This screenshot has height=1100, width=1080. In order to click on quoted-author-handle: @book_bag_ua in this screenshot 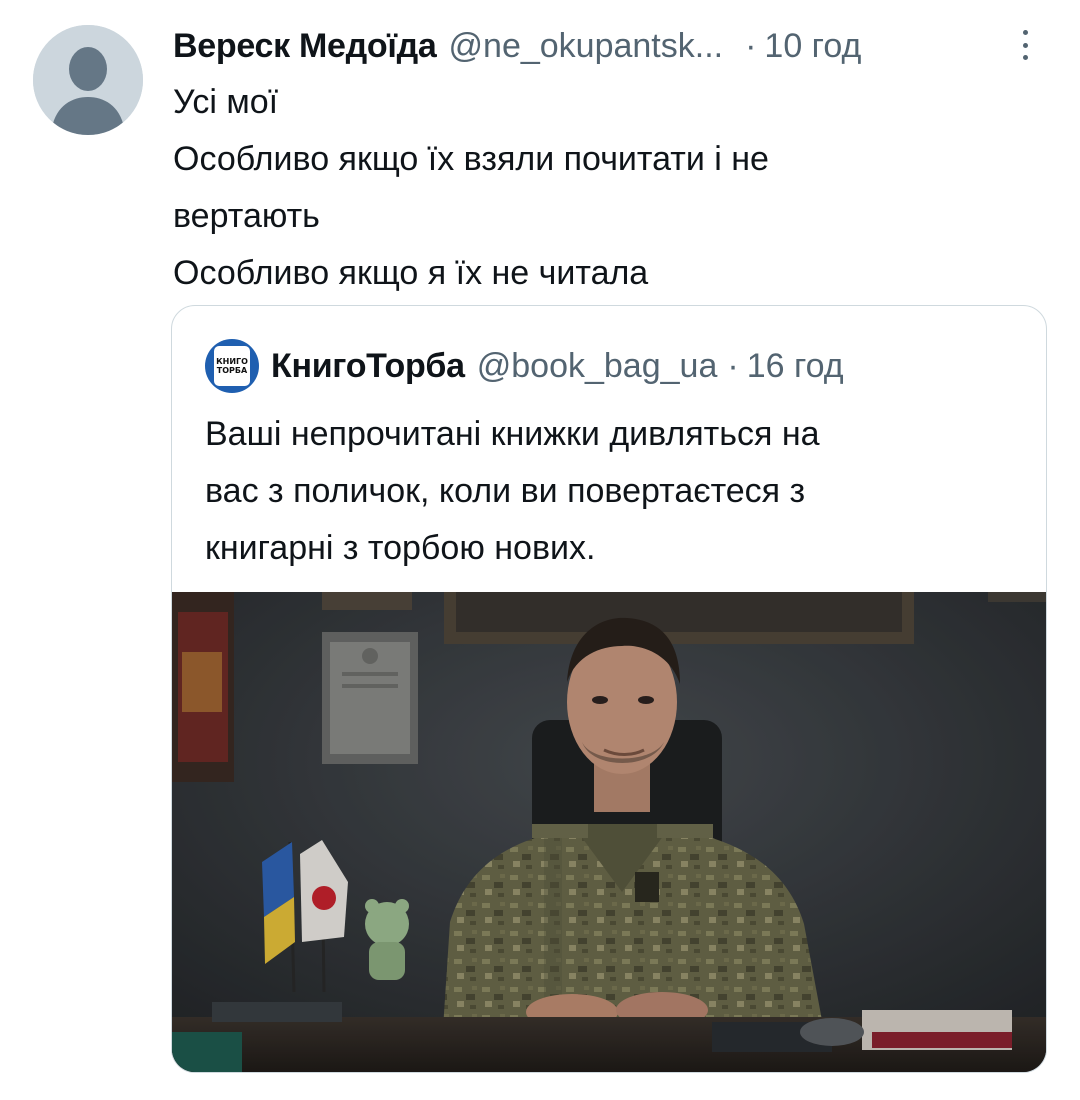, I will do `click(597, 366)`.